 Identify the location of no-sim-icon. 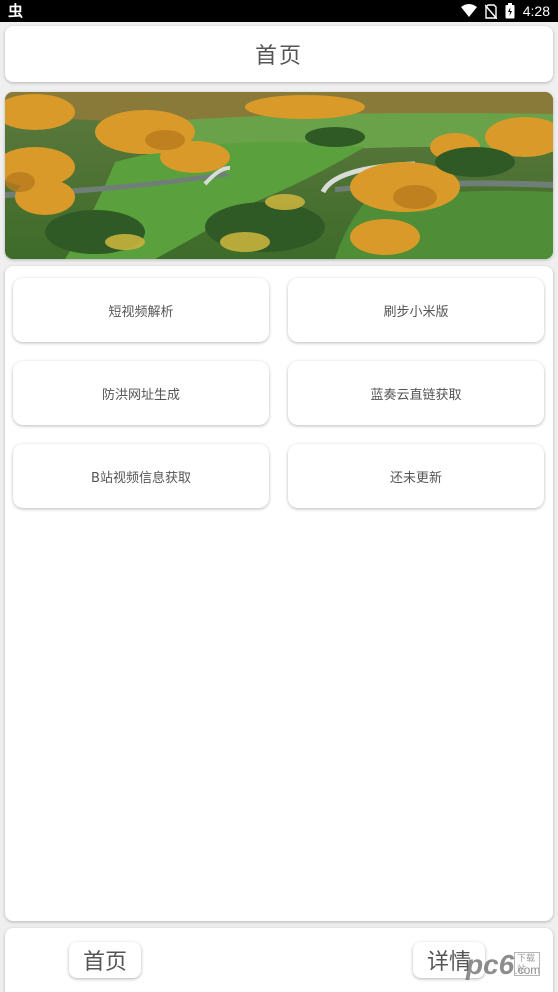
(490, 11).